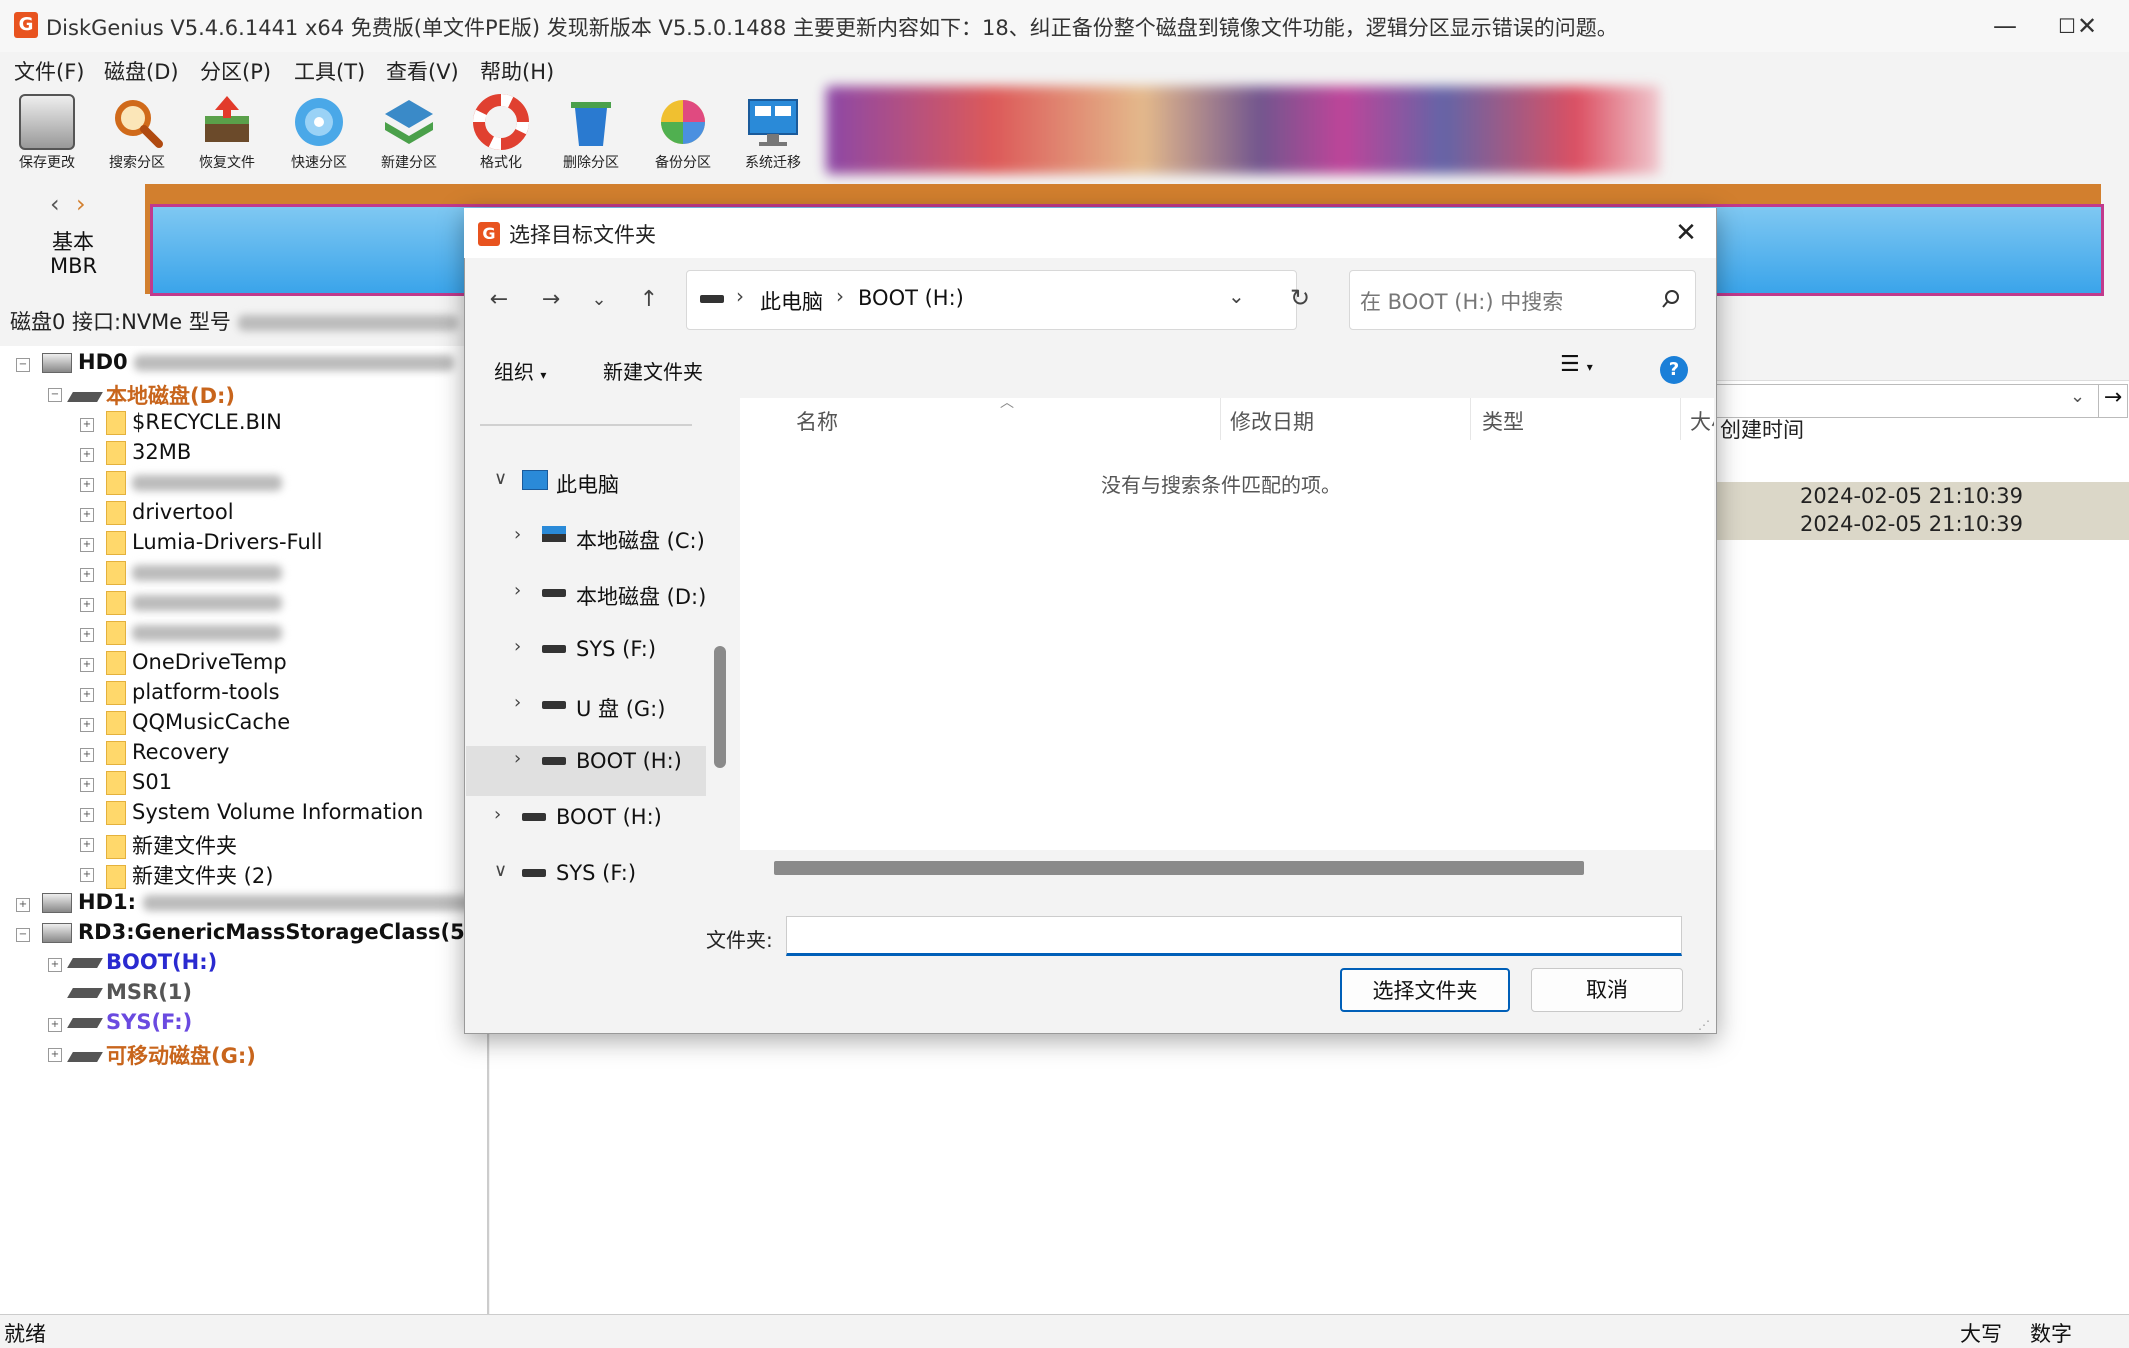 This screenshot has height=1348, width=2129. I want to click on tree-folder-item: + QQMusicCache, so click(185, 722).